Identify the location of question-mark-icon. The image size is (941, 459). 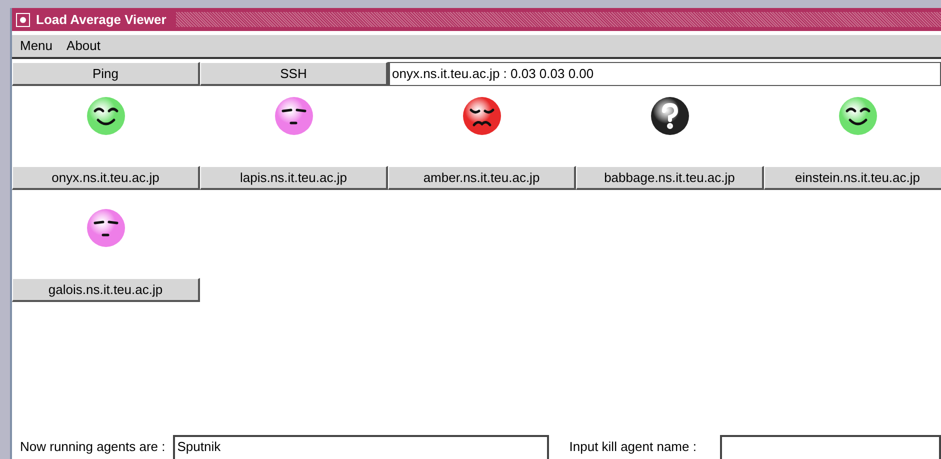
(670, 116).